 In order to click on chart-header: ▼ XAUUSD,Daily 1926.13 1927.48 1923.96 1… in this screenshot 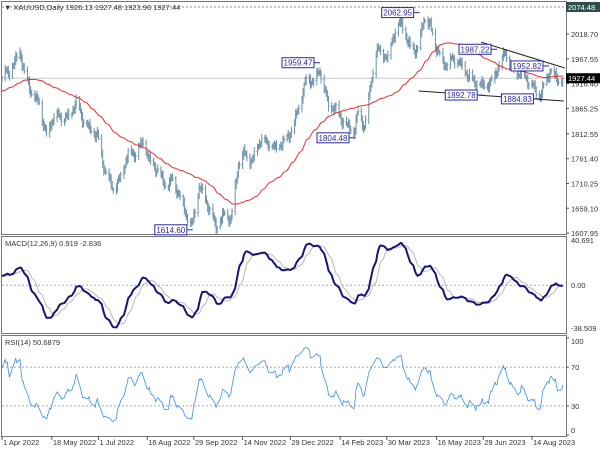, I will do `click(92, 7)`.